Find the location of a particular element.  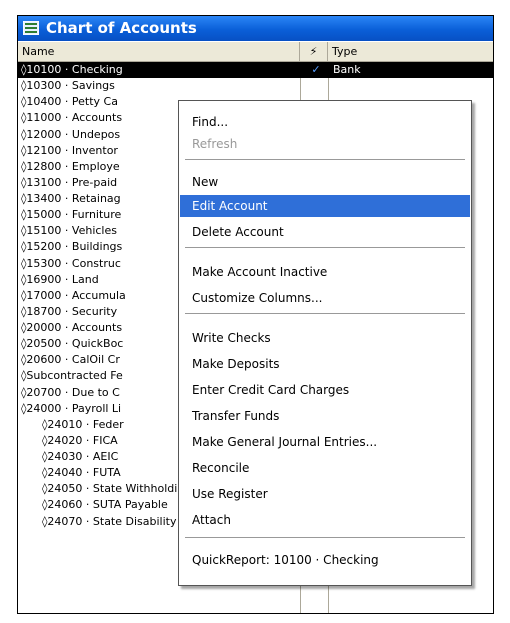

menu-item-delete-account: Delete Account is located at coordinates (325, 232).